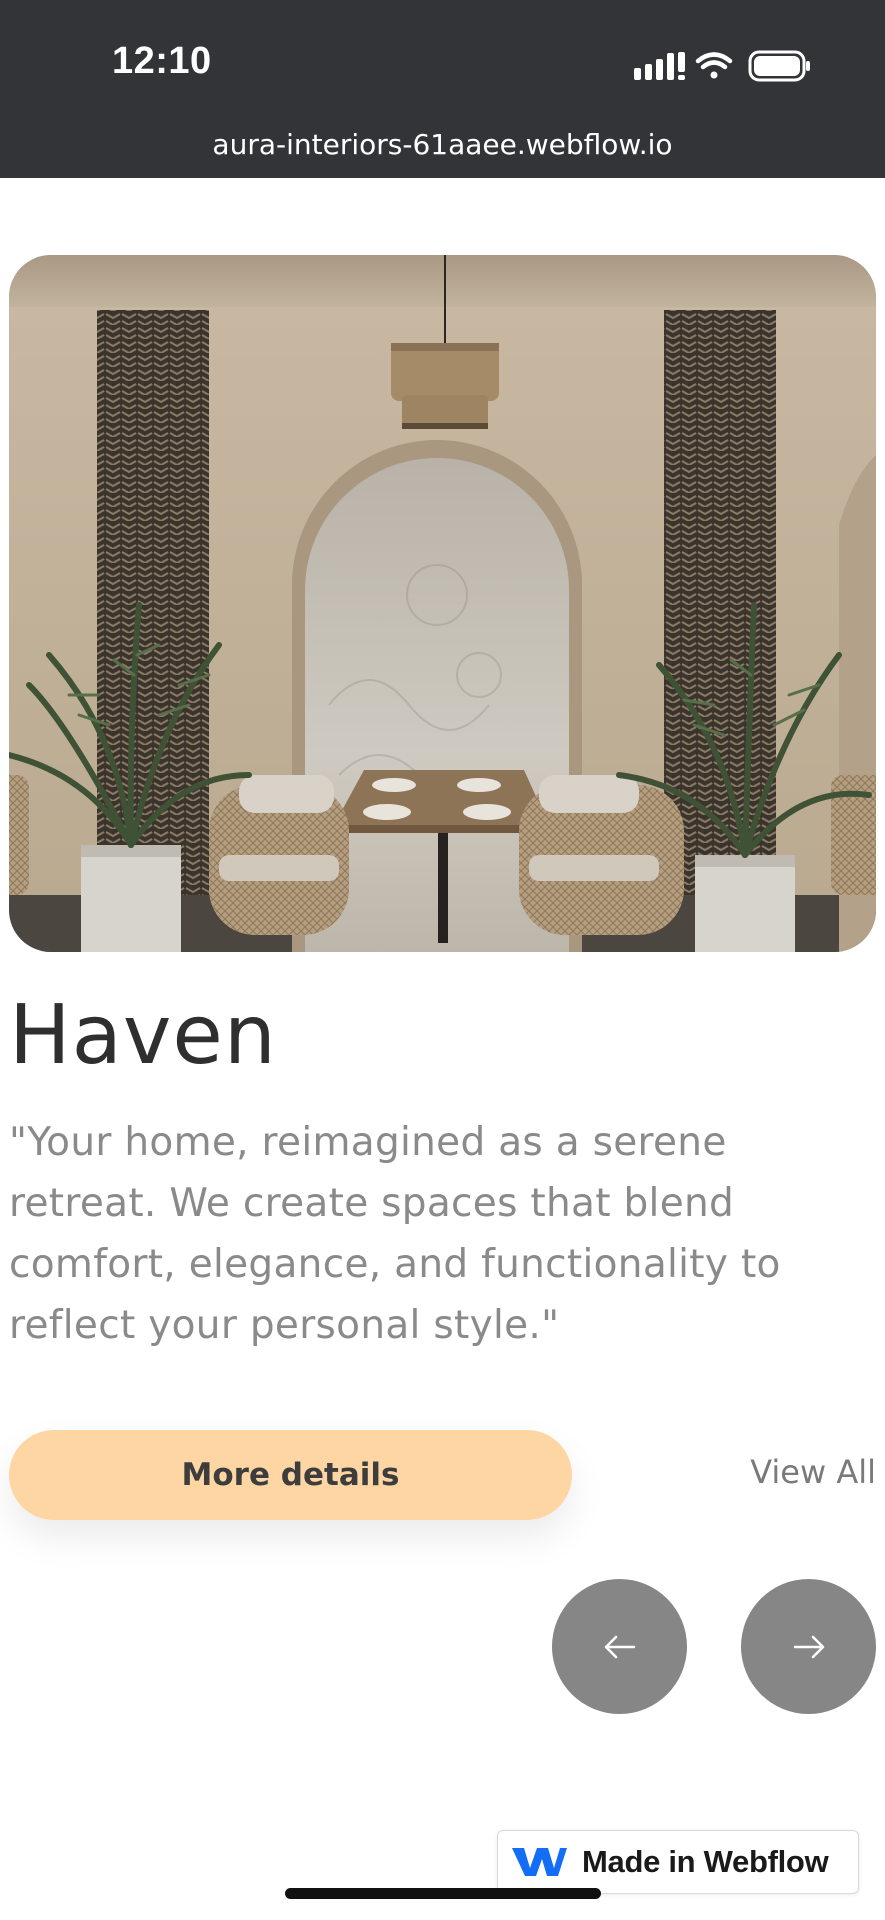 This screenshot has width=885, height=1920. Describe the element at coordinates (442, 144) in the screenshot. I see `url-bar: aura-interiors-61aaee.webflow.io` at that location.